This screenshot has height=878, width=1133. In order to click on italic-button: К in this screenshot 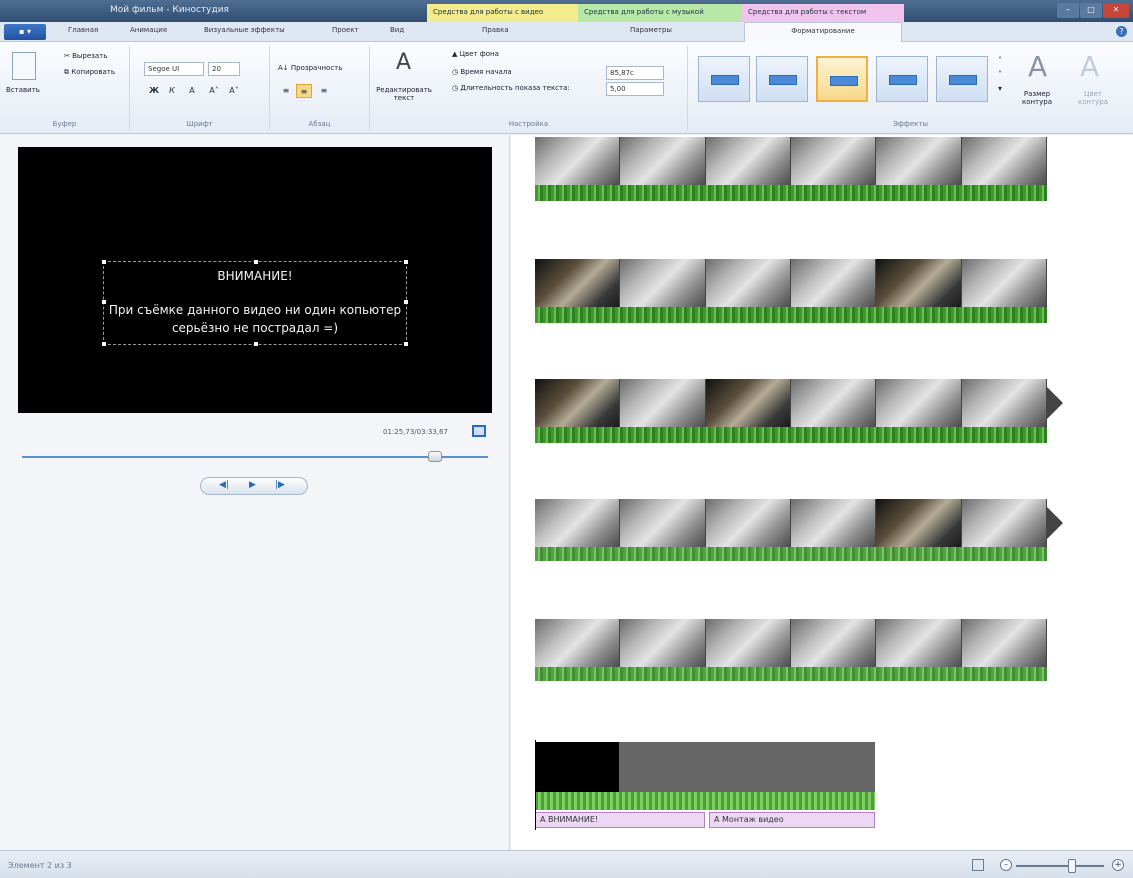, I will do `click(172, 91)`.